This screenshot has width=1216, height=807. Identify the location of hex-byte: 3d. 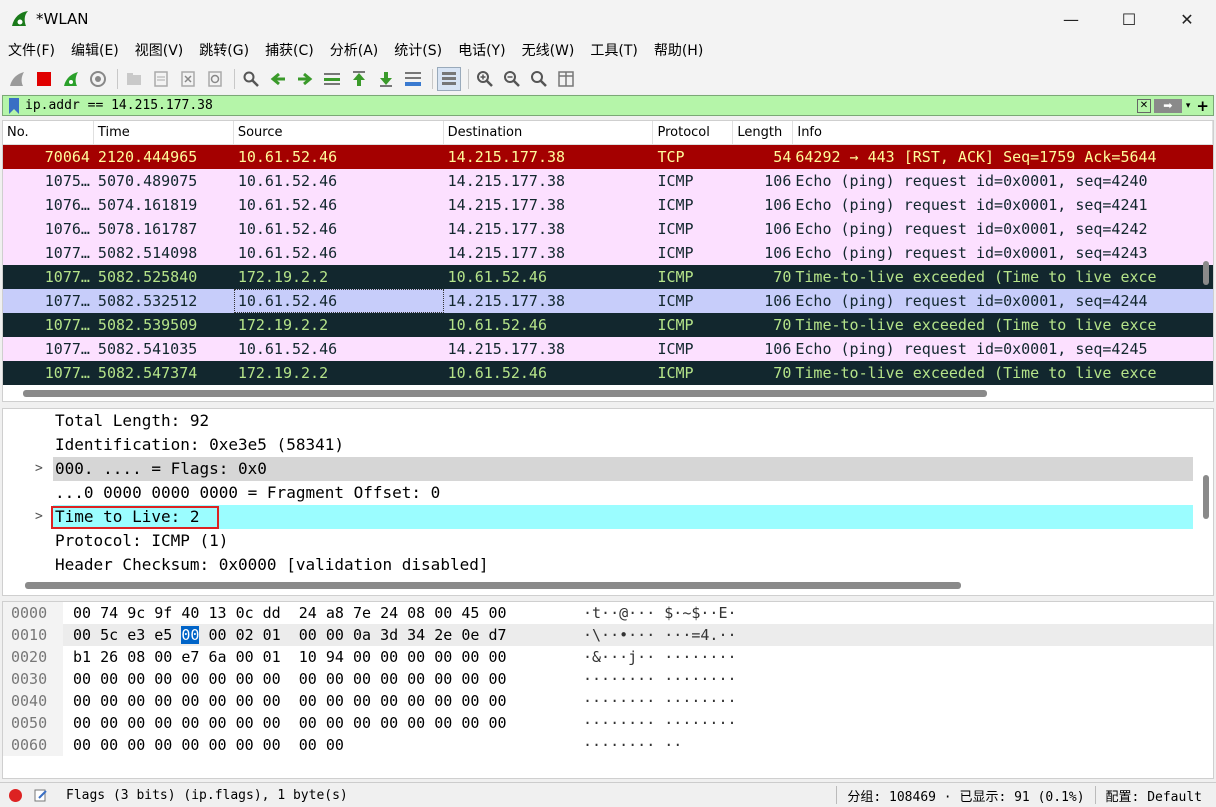
(389, 635).